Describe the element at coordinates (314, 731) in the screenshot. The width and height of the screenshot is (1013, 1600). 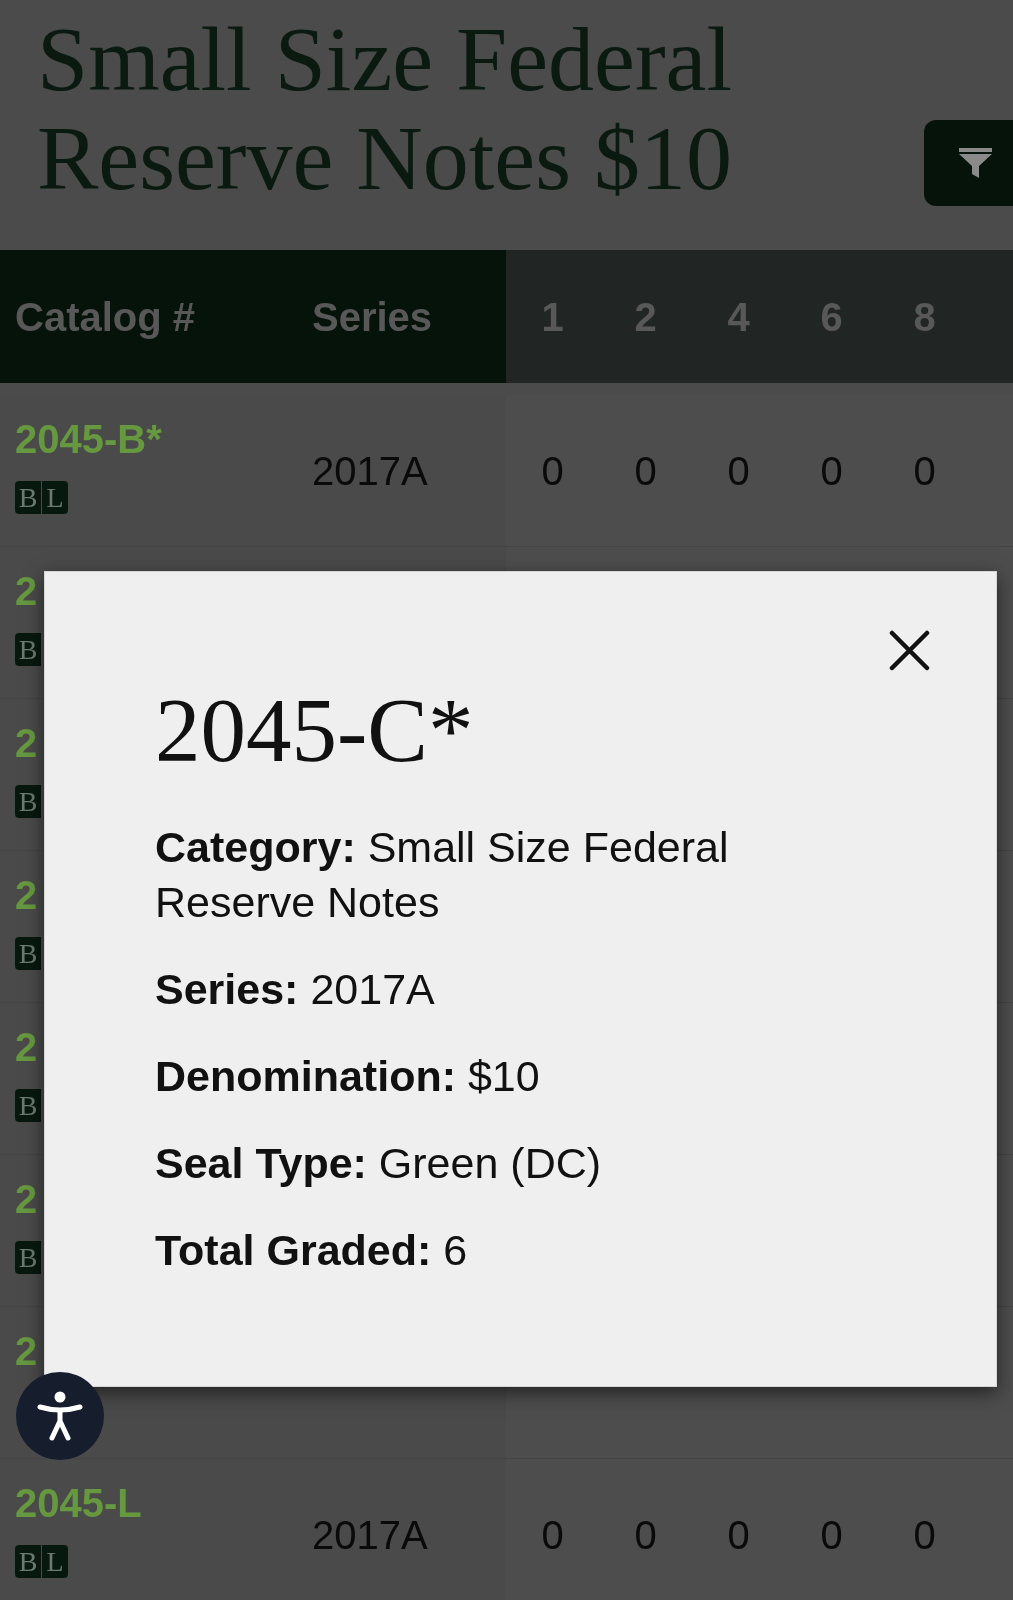
I see `modal-title: 2045-C*` at that location.